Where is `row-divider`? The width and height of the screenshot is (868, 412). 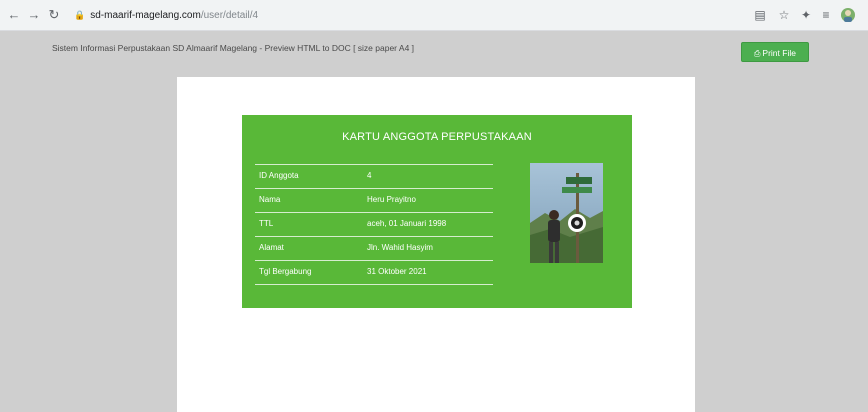 row-divider is located at coordinates (374, 284).